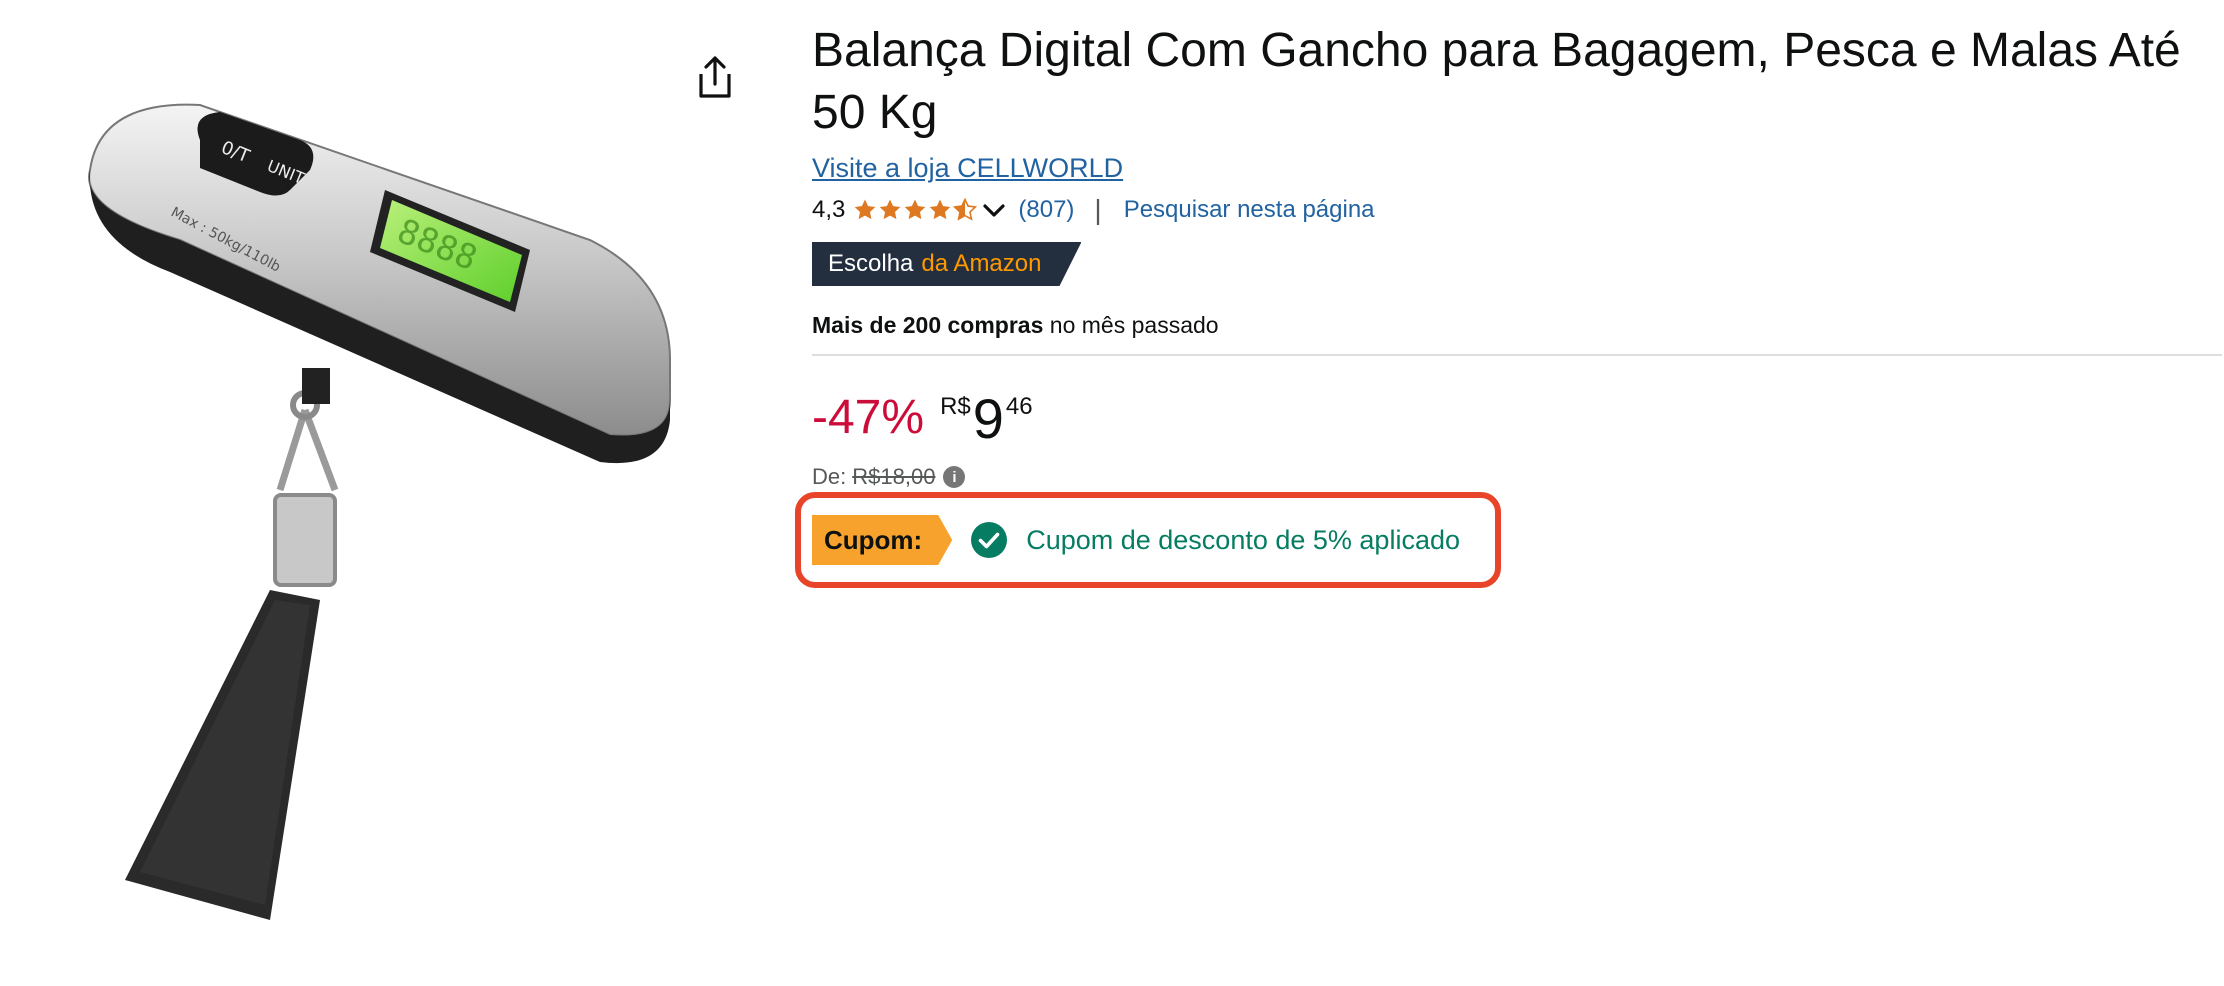 Image resolution: width=2224 pixels, height=986 pixels. I want to click on share-button, so click(715, 77).